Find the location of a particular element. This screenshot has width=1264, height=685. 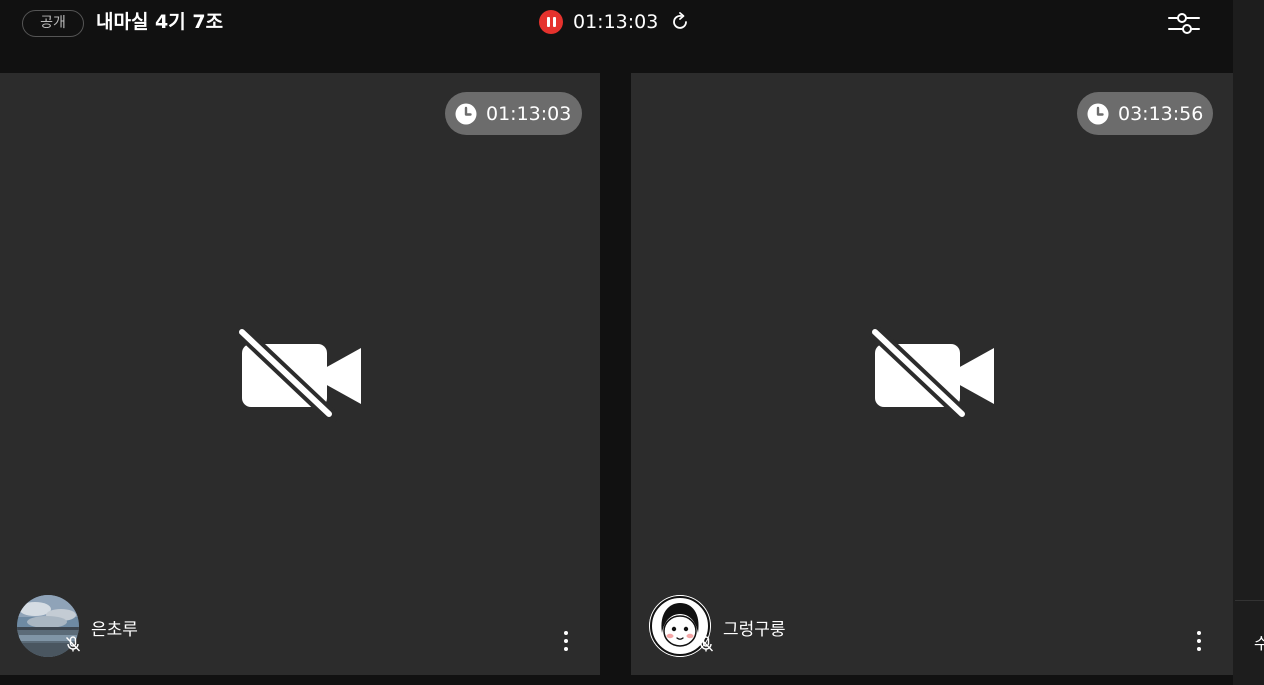

participant-name: 은초루 is located at coordinates (114, 630).